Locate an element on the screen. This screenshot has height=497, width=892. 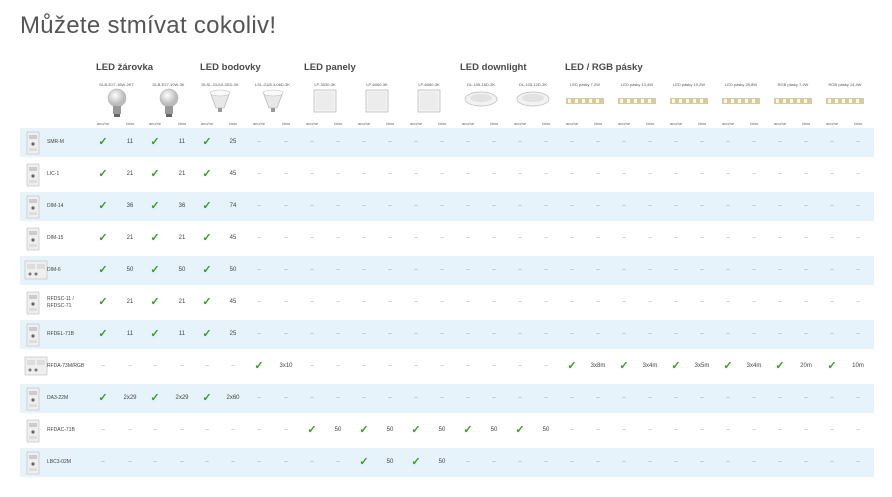
device-name: RFDSC-11 /RFDSC-71 is located at coordinates (60, 303).